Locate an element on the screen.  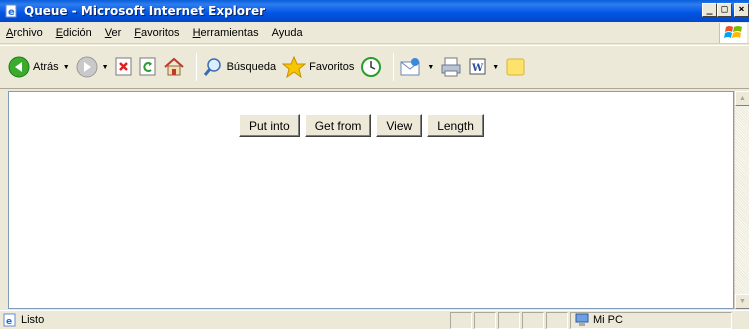
messenger-button is located at coordinates (516, 67).